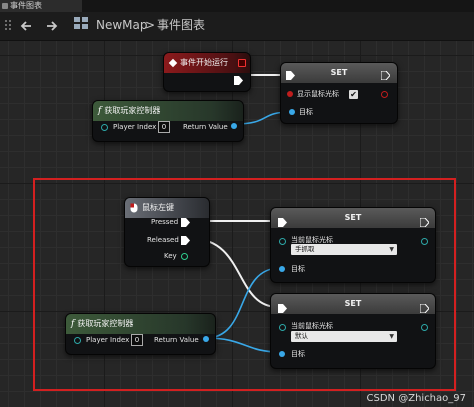  I want to click on back-arrow-icon, so click(26, 26).